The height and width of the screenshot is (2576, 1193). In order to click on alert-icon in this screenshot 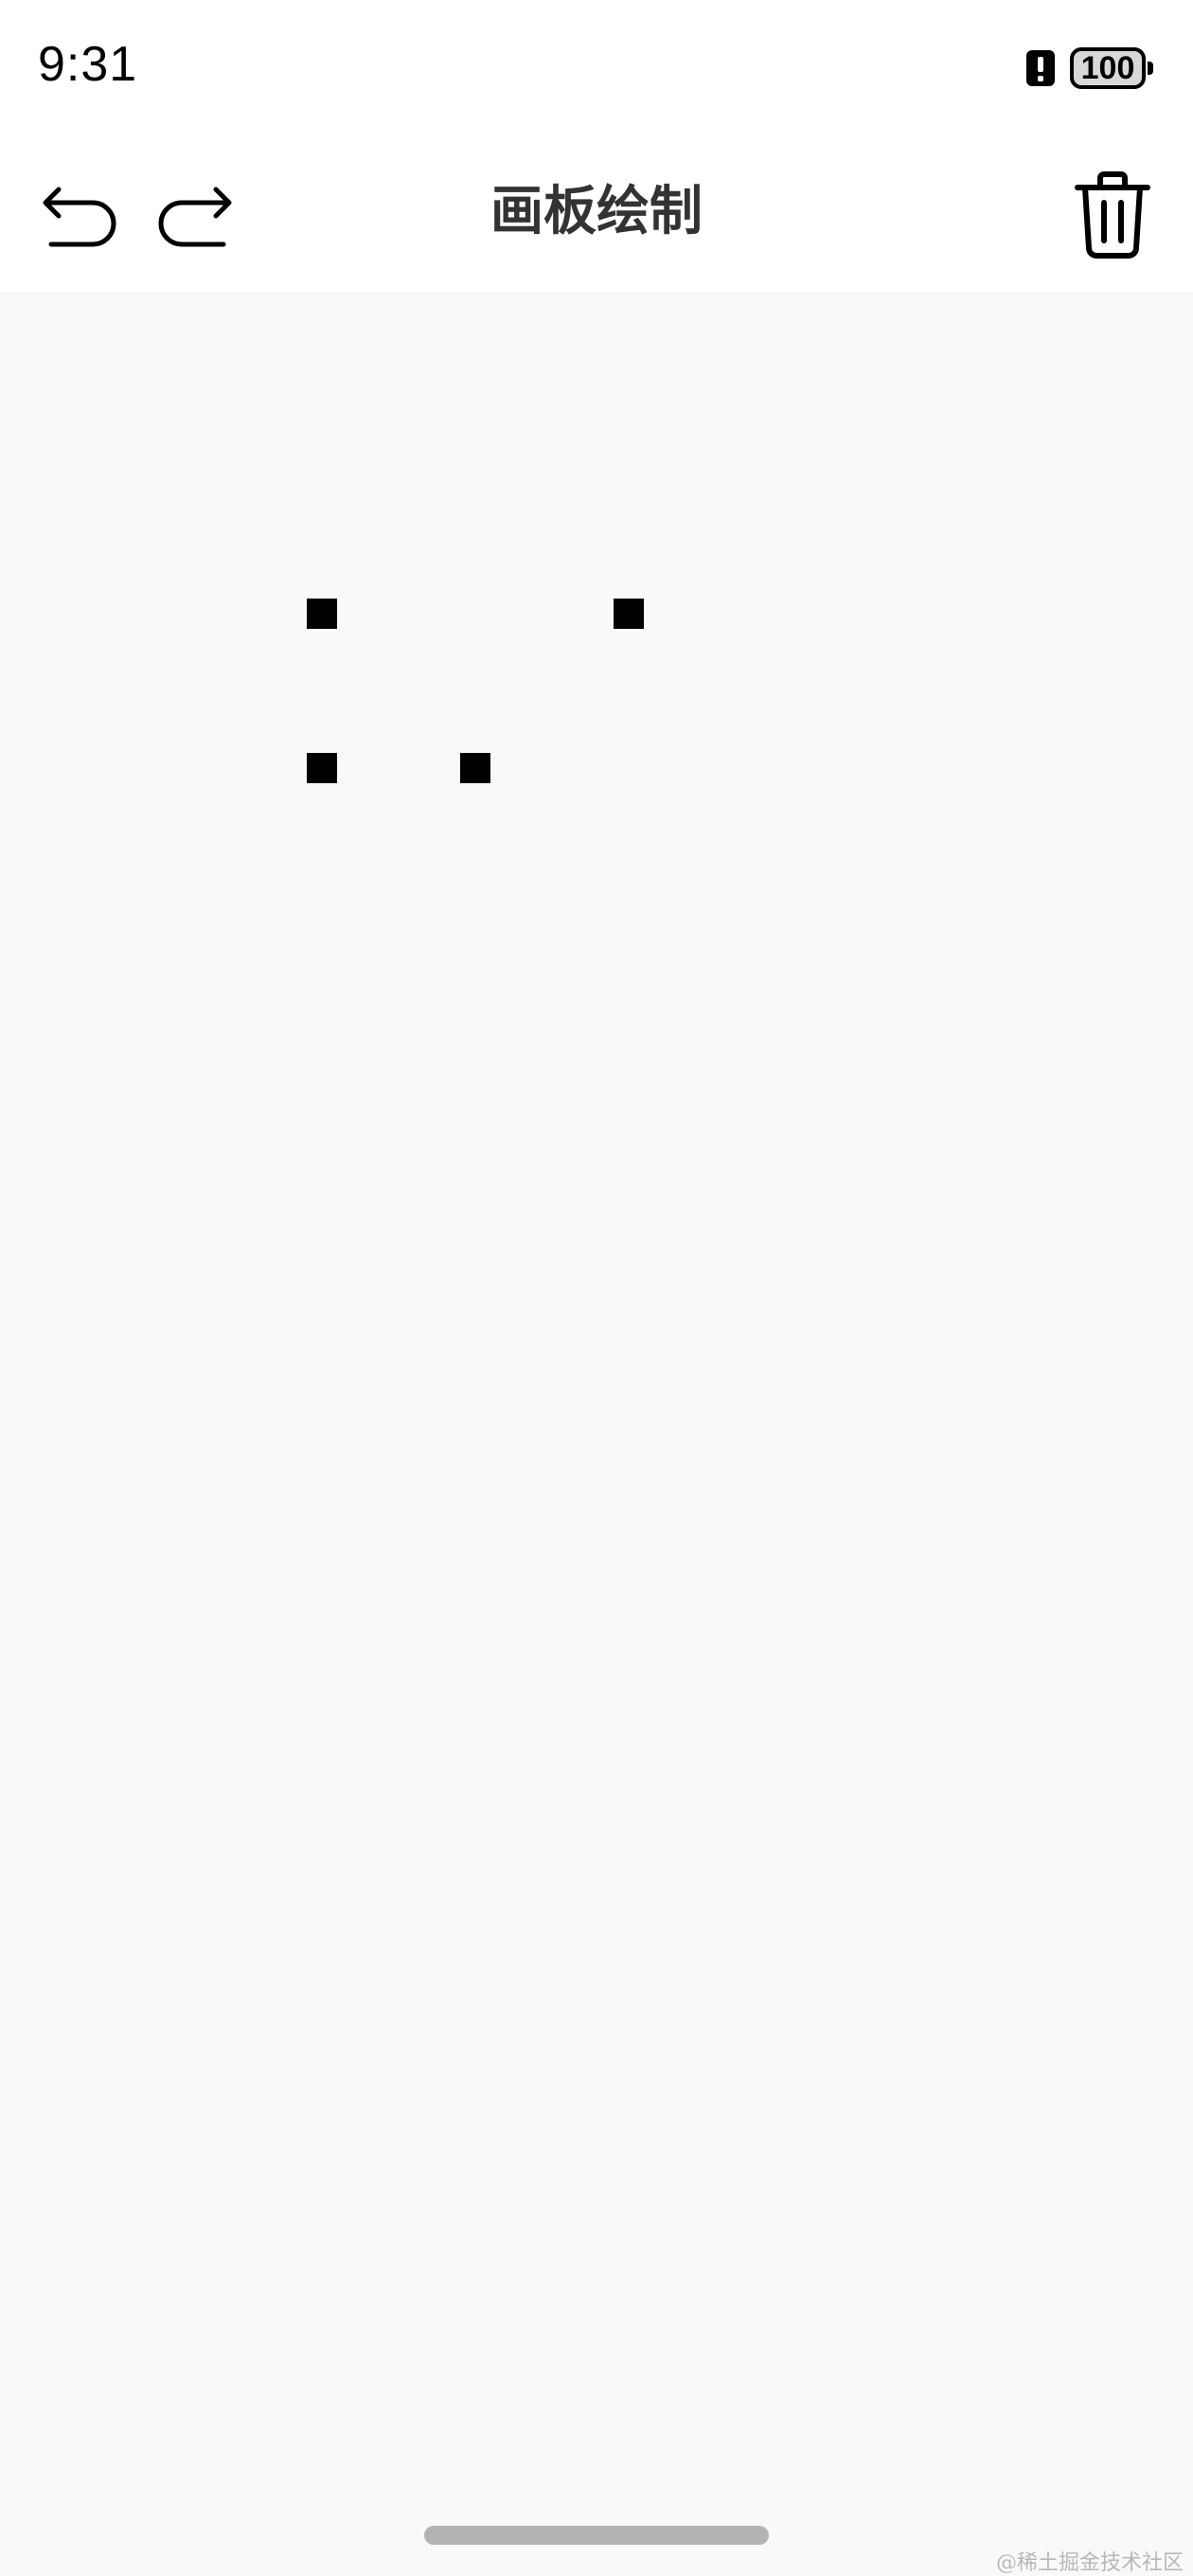, I will do `click(1040, 68)`.